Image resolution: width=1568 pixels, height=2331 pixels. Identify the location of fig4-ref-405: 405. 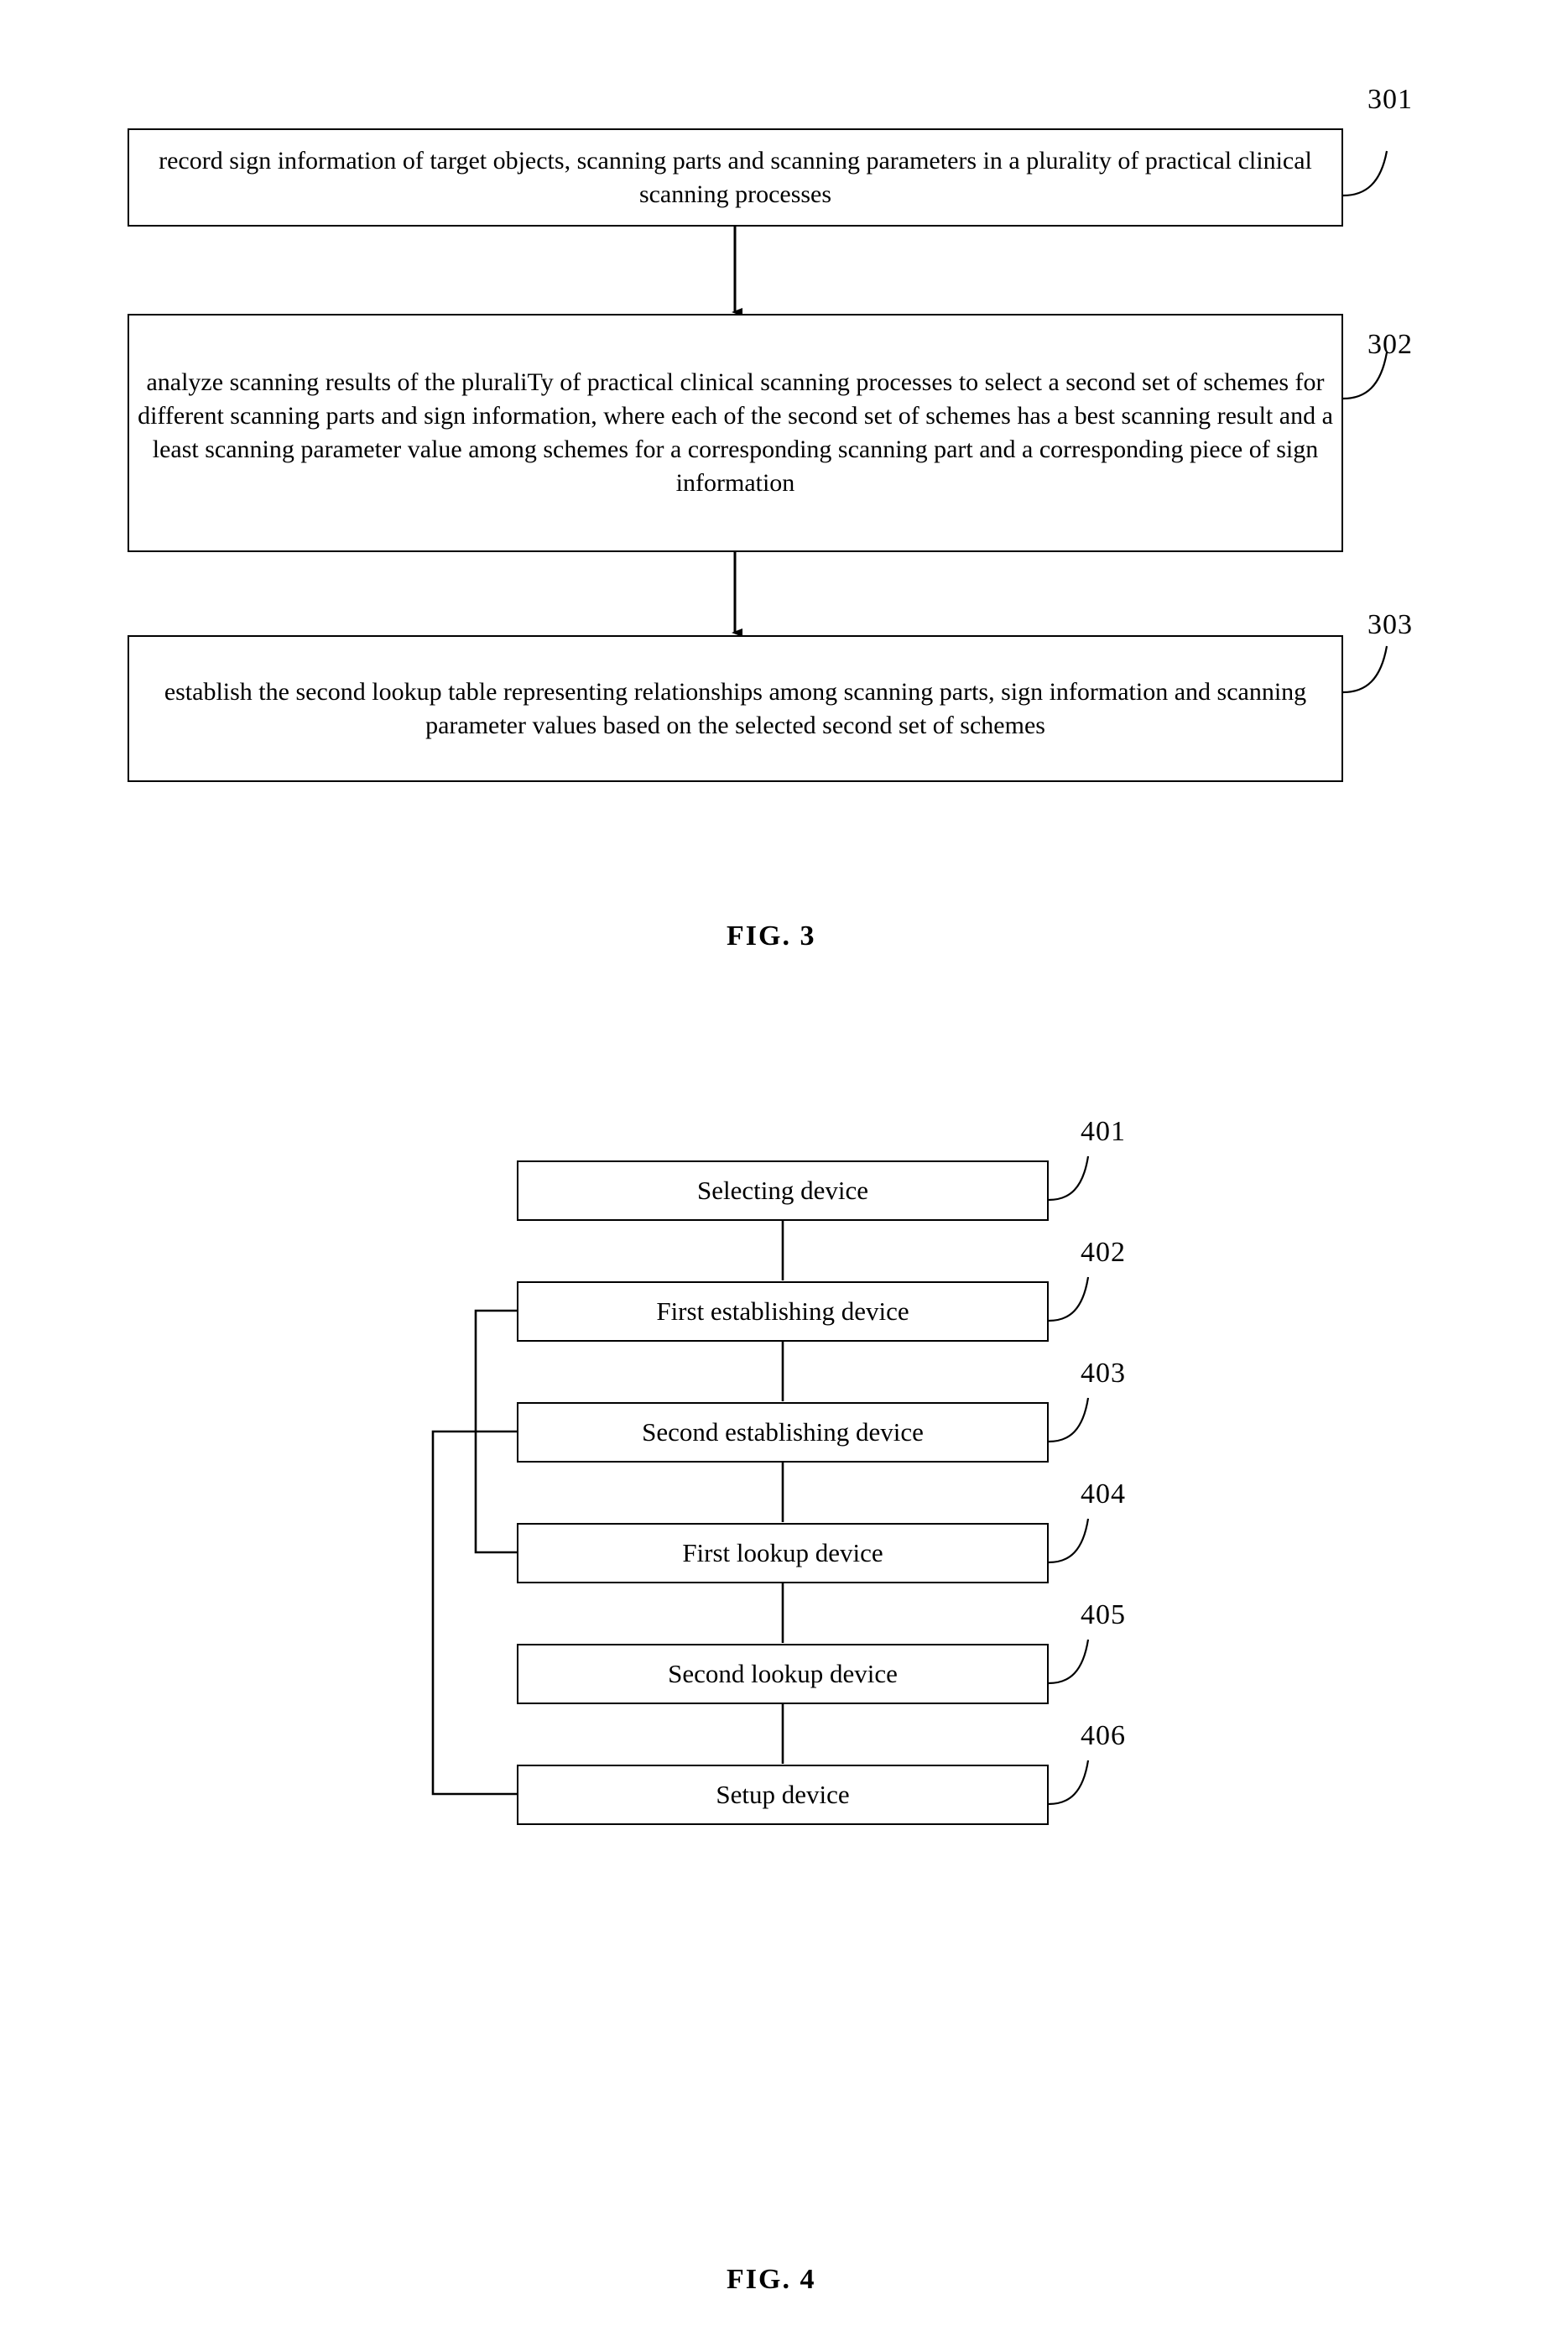
(1104, 1614).